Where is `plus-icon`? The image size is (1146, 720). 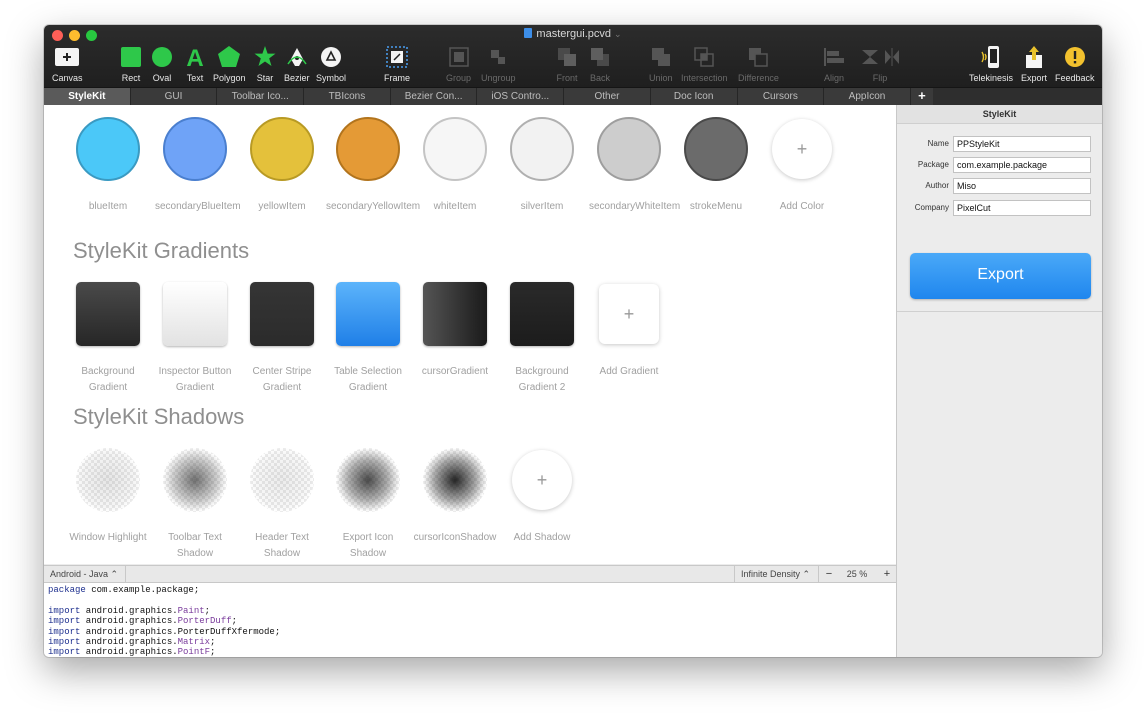
plus-icon is located at coordinates (67, 56).